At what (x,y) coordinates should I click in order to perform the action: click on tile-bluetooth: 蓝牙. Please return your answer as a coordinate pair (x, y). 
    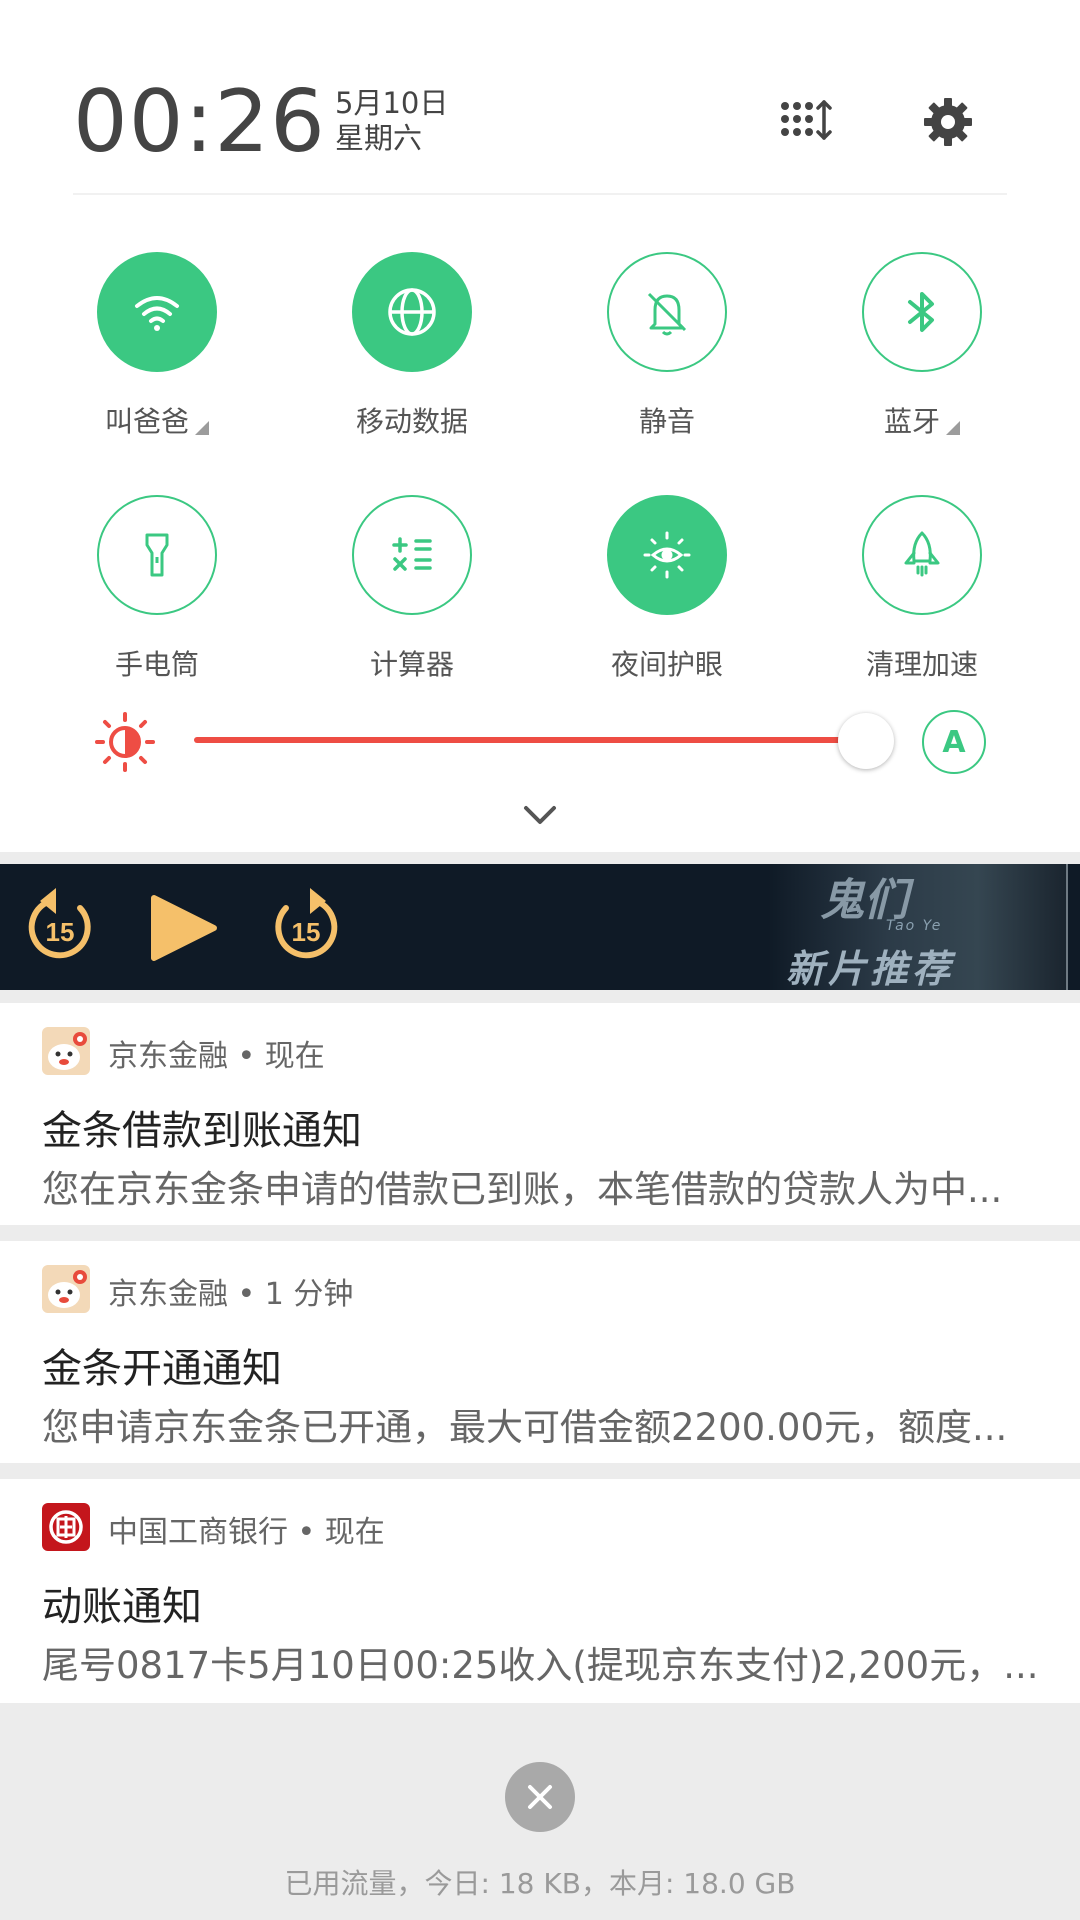
    Looking at the image, I should click on (922, 352).